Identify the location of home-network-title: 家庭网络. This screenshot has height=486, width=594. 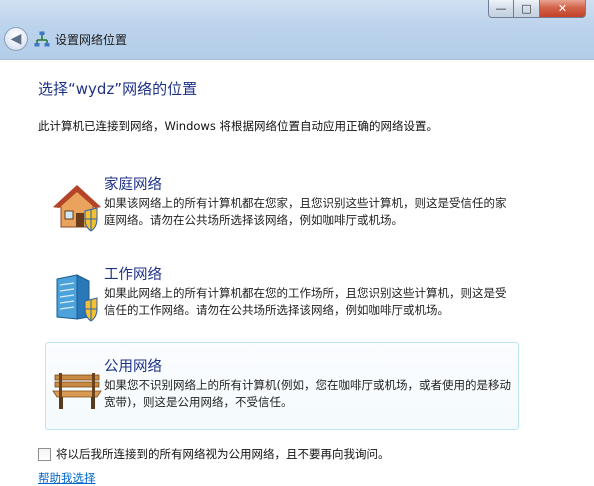
(133, 185).